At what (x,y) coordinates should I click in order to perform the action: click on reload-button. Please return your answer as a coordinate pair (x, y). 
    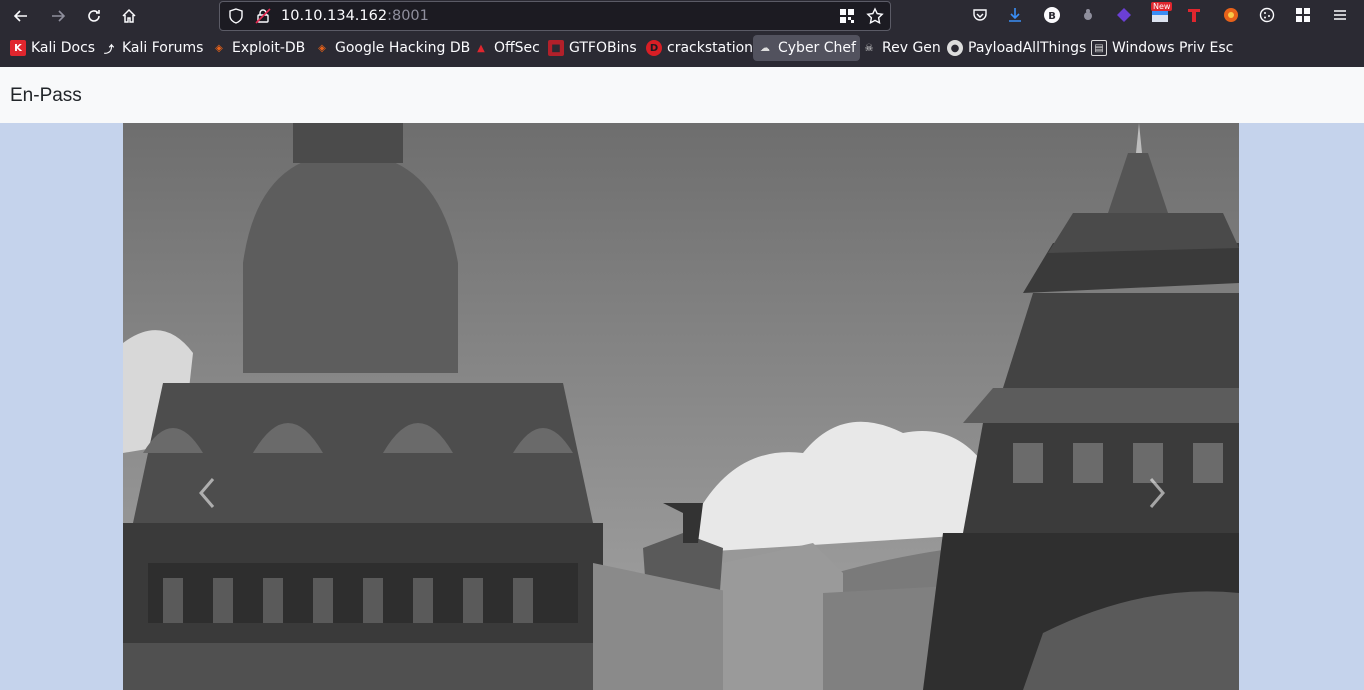
    Looking at the image, I should click on (94, 16).